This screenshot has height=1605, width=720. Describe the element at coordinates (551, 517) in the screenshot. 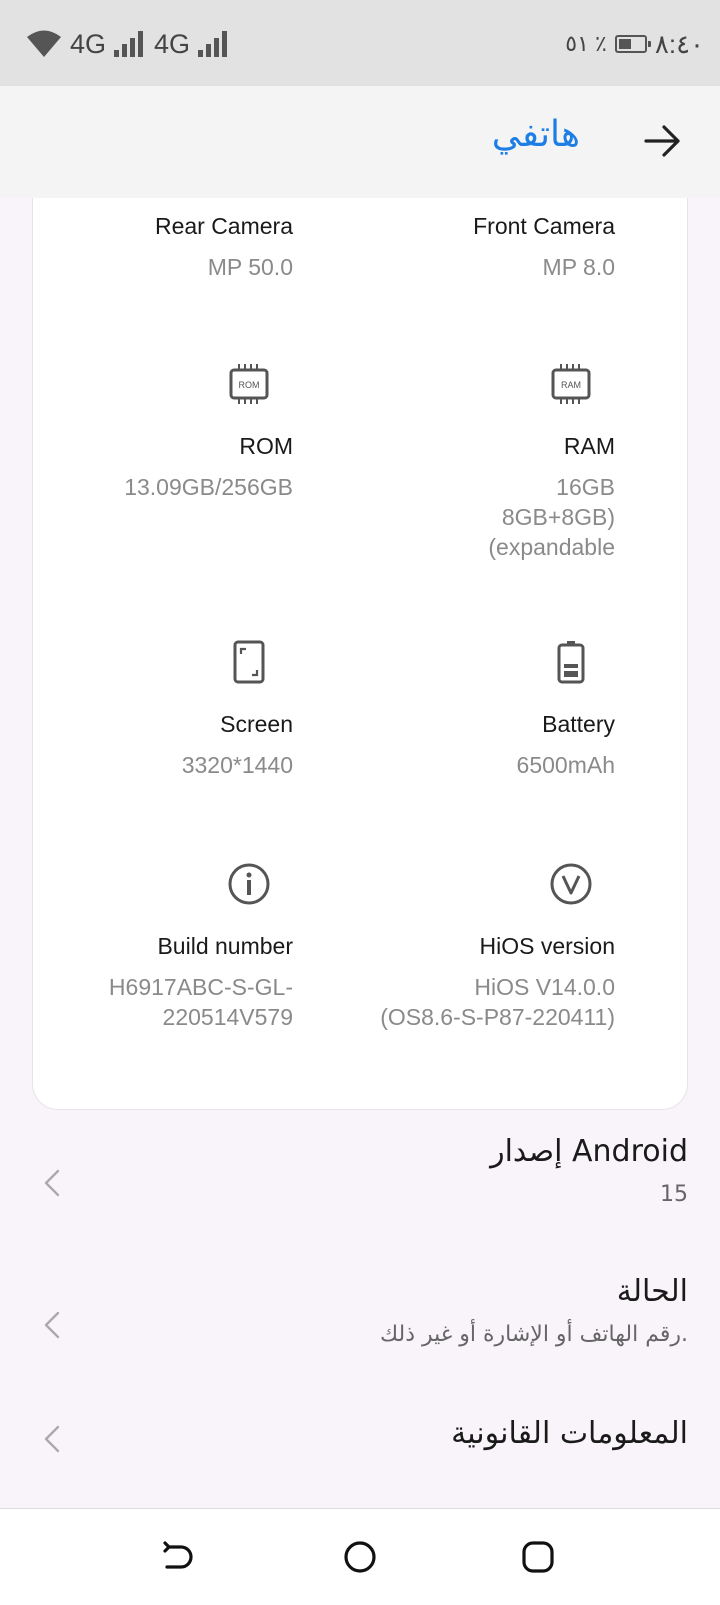

I see `spec-value: 16GB 8GB+8GB) (expandable` at that location.